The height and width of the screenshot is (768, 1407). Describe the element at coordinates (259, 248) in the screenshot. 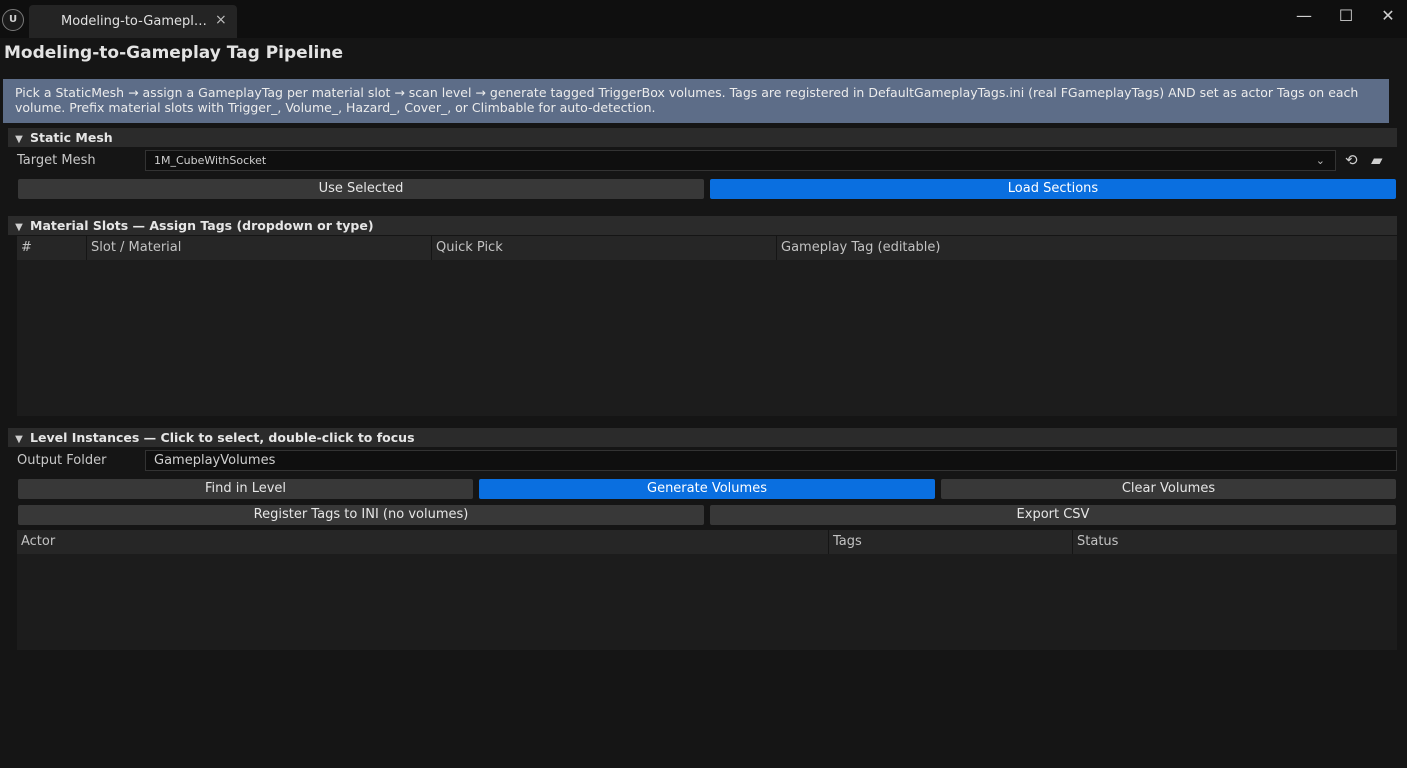

I see `column-header-slot-material: Slot / Material` at that location.